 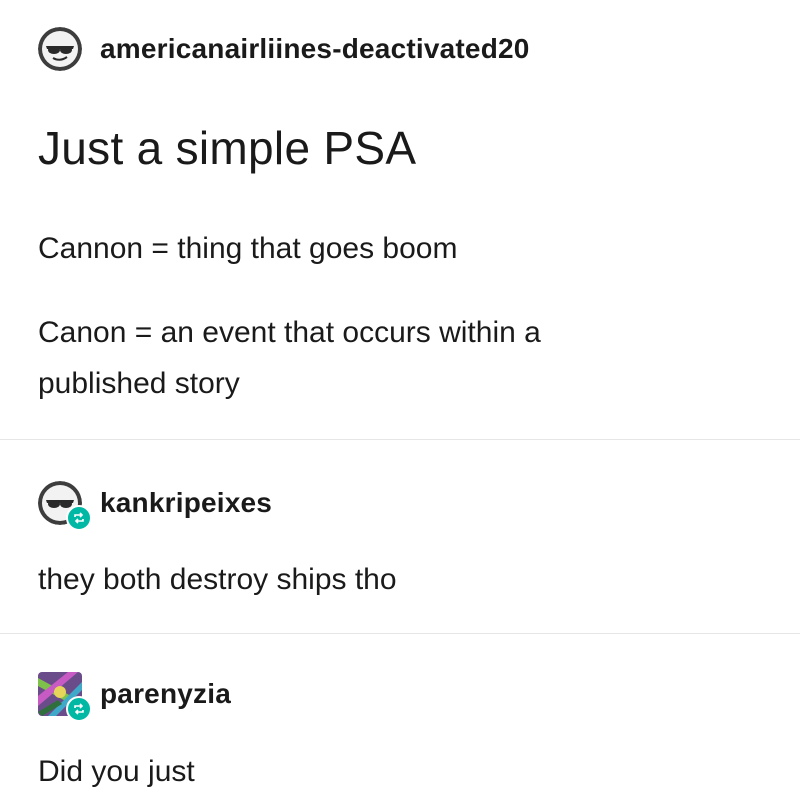 What do you see at coordinates (227, 148) in the screenshot?
I see `post-1-title: Just a simple PSA` at bounding box center [227, 148].